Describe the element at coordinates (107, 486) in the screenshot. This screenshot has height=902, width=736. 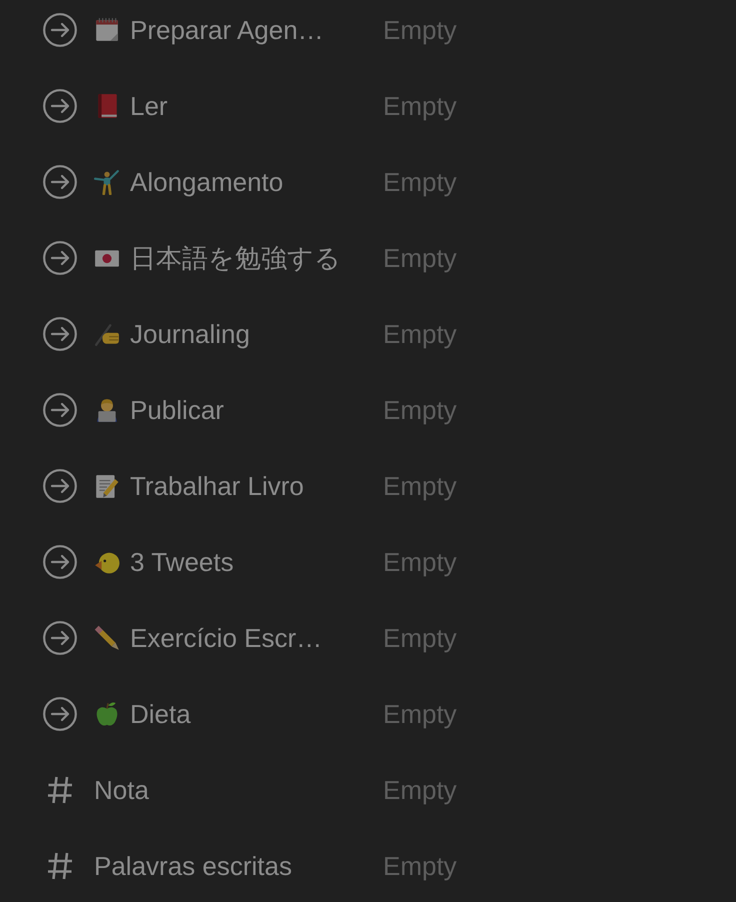
I see `memo-pencil-icon` at that location.